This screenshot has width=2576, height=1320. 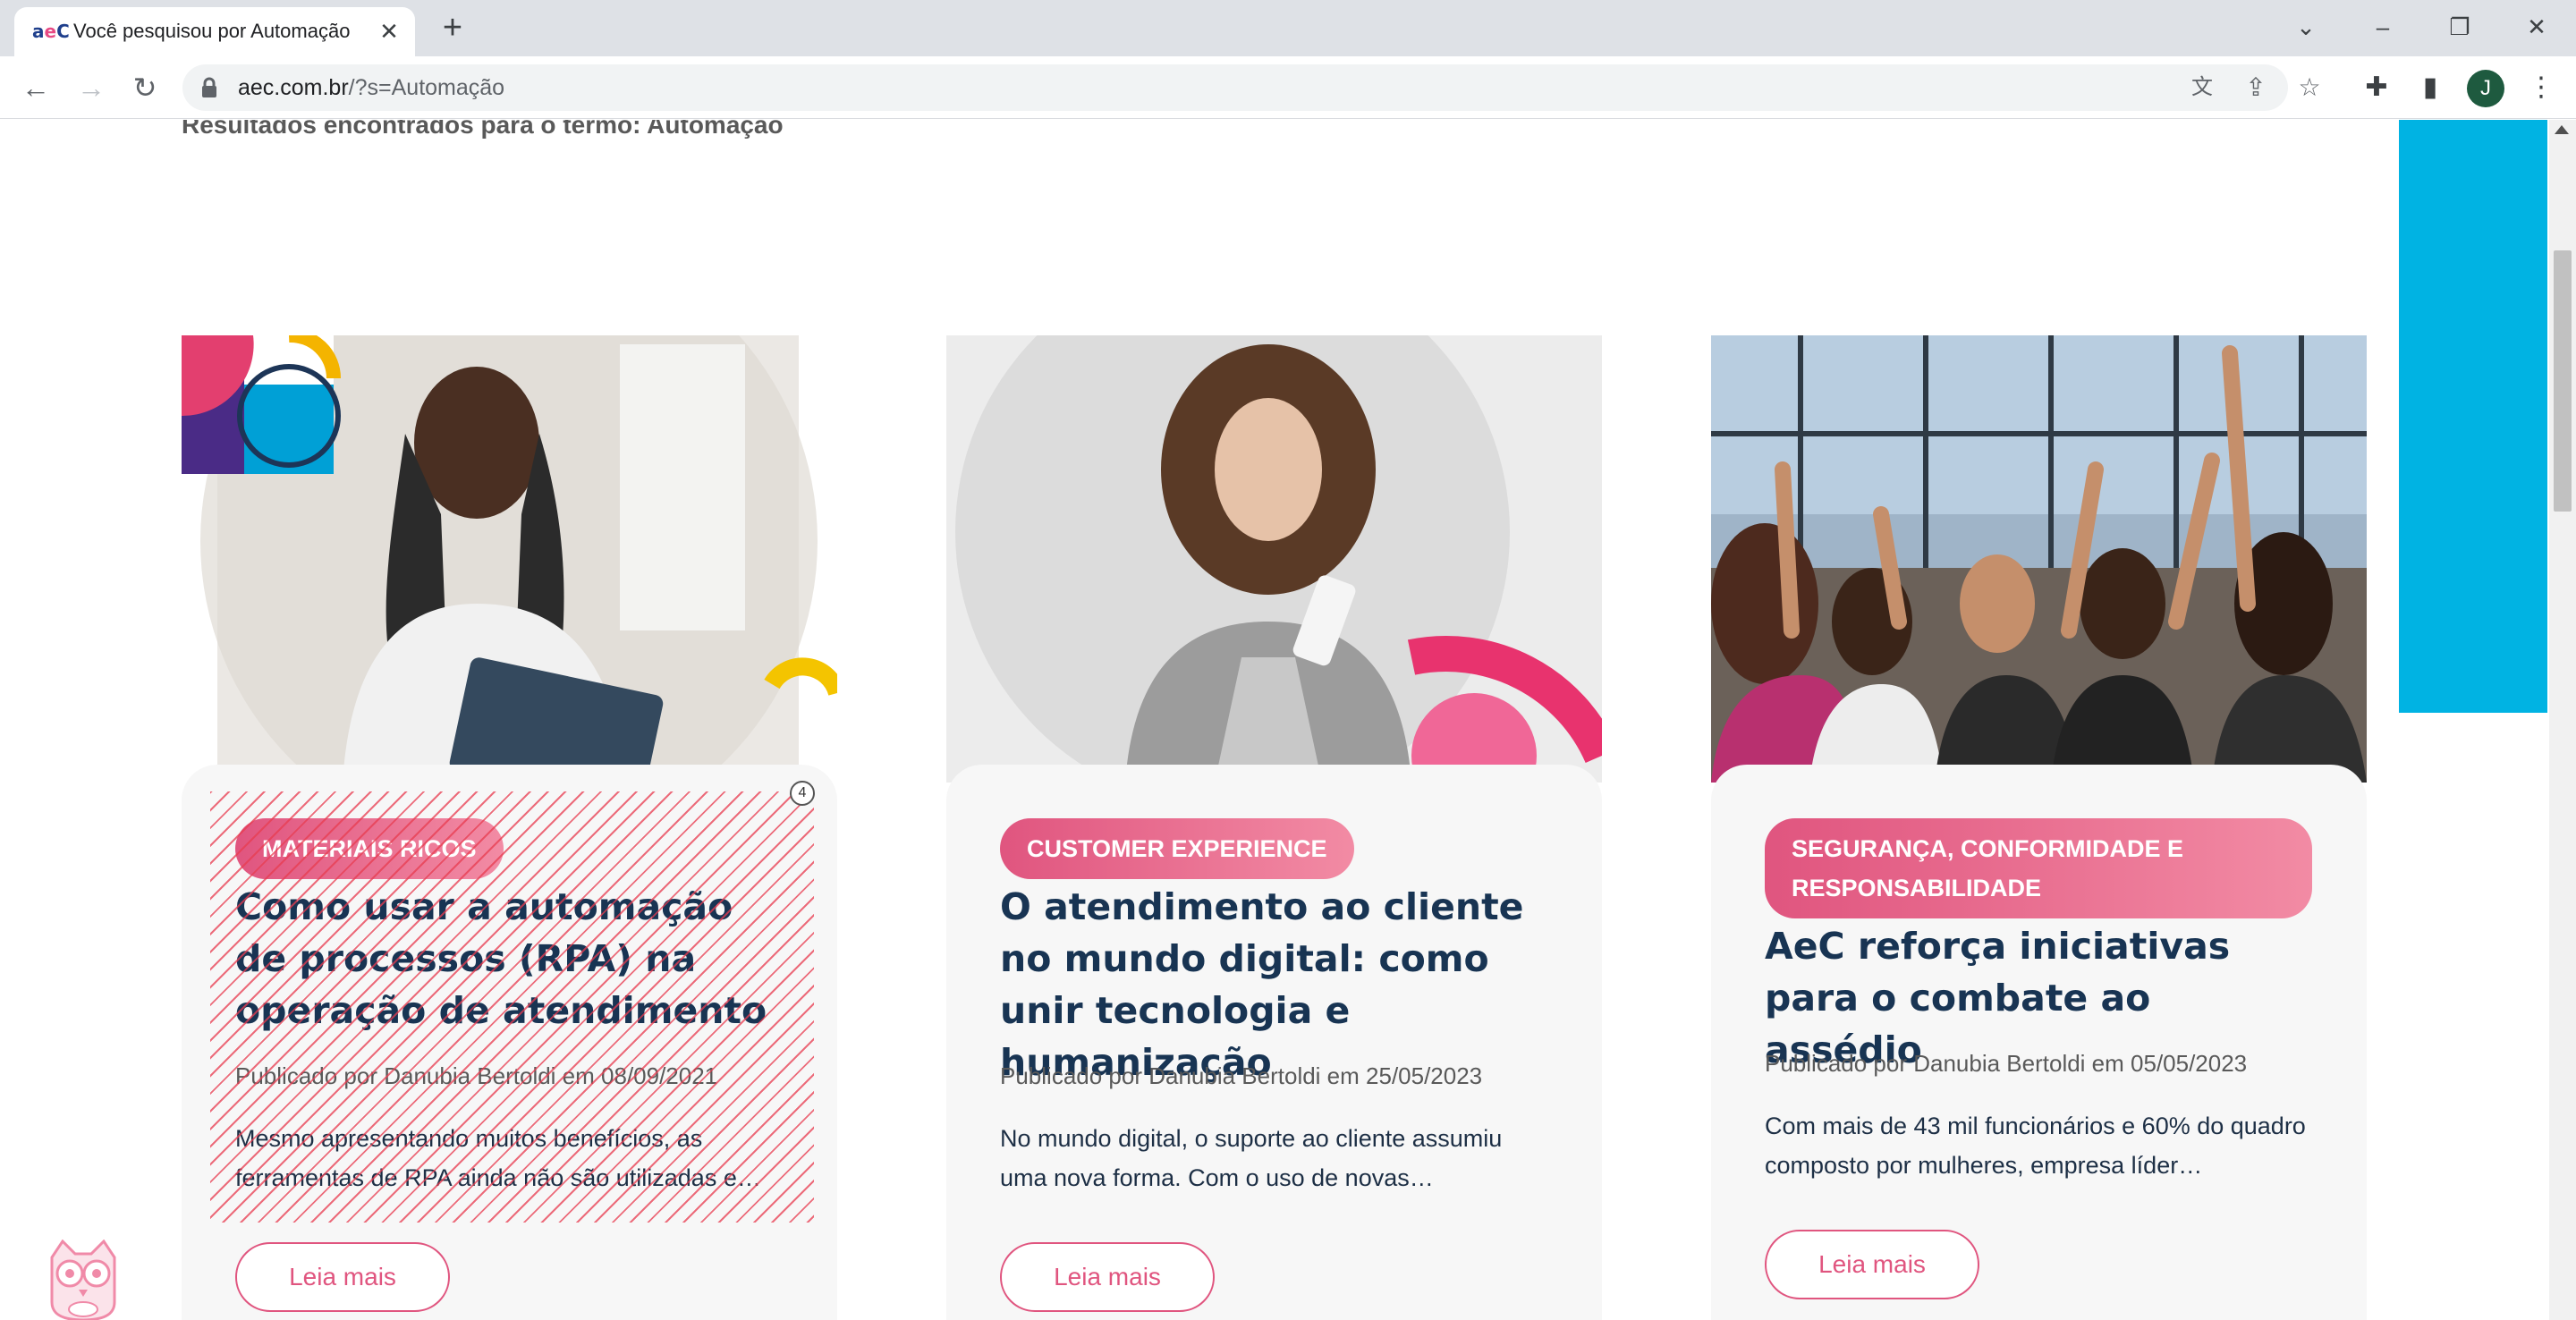 I want to click on group-celebrating-image, so click(x=2039, y=559).